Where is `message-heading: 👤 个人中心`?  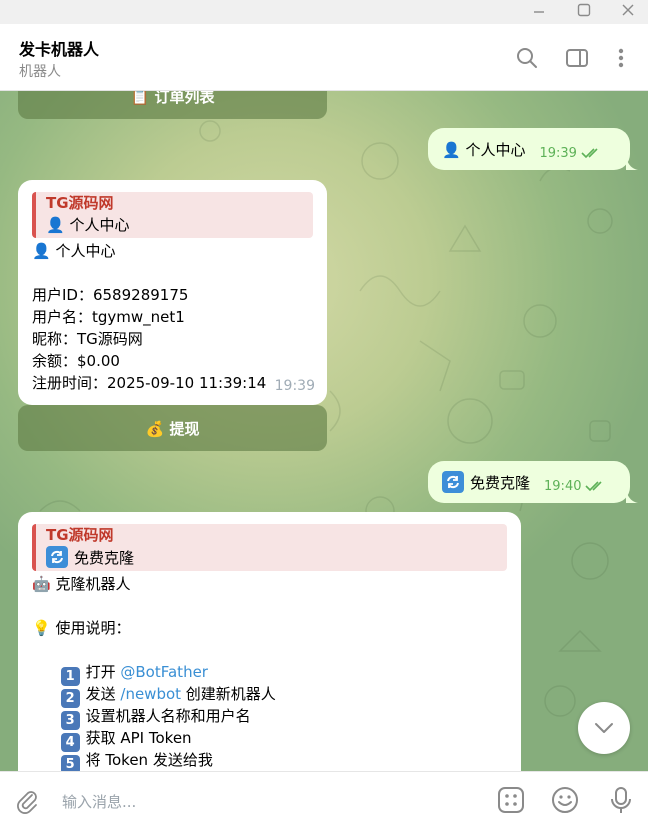 message-heading: 👤 个人中心 is located at coordinates (74, 251).